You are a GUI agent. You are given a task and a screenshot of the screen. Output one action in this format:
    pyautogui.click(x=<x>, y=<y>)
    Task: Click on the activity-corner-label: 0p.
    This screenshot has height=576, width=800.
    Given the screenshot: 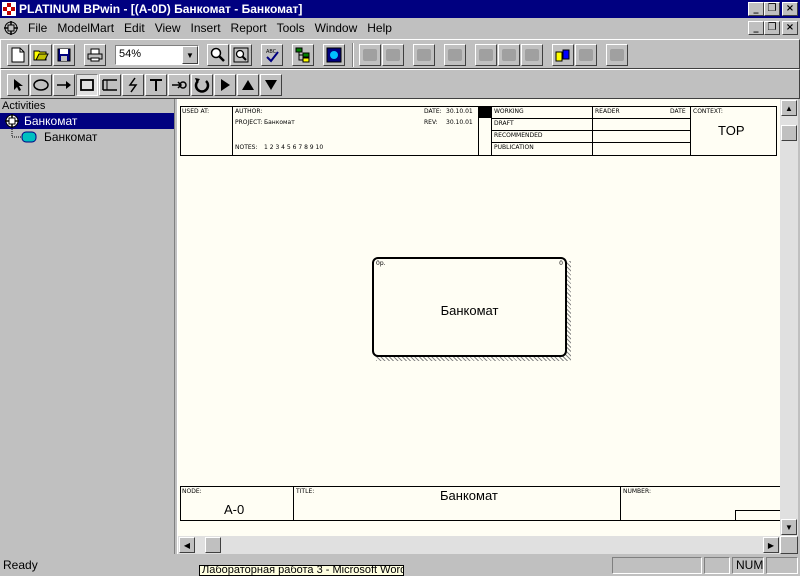 What is the action you would take?
    pyautogui.click(x=381, y=263)
    